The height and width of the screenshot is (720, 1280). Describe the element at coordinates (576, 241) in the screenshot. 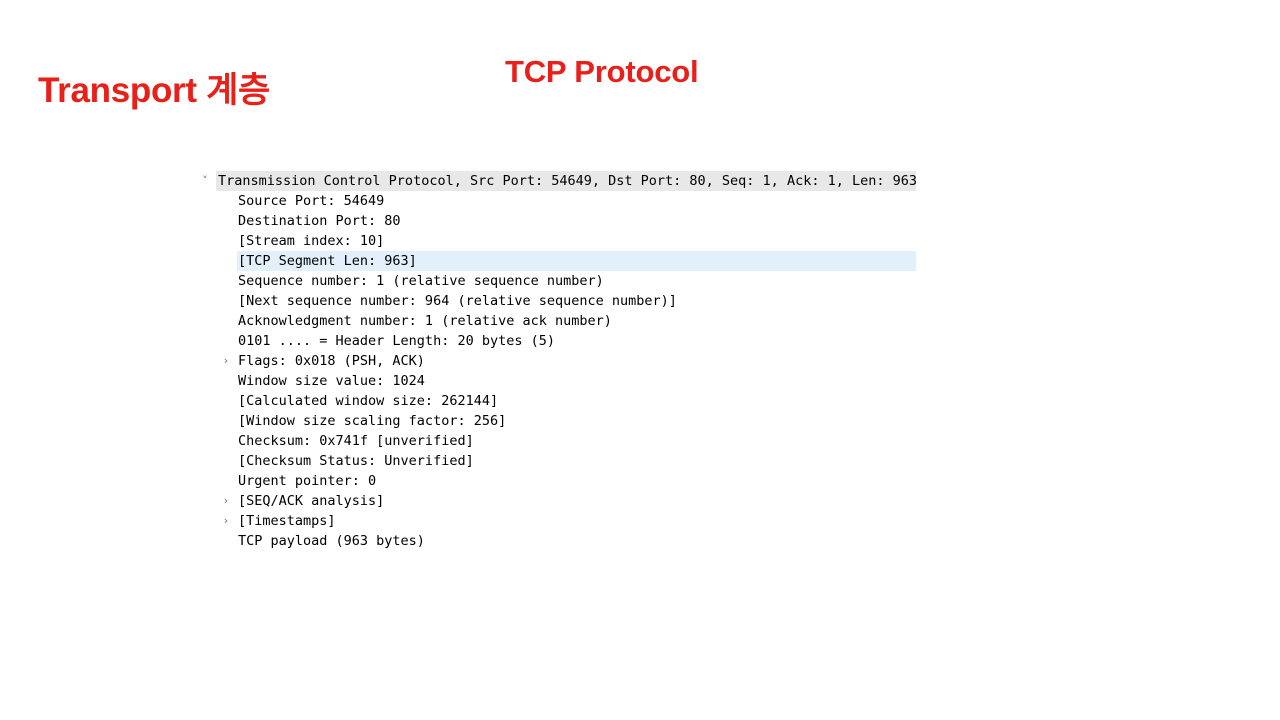

I see `packet-detail-row: [Stream index: 10]` at that location.